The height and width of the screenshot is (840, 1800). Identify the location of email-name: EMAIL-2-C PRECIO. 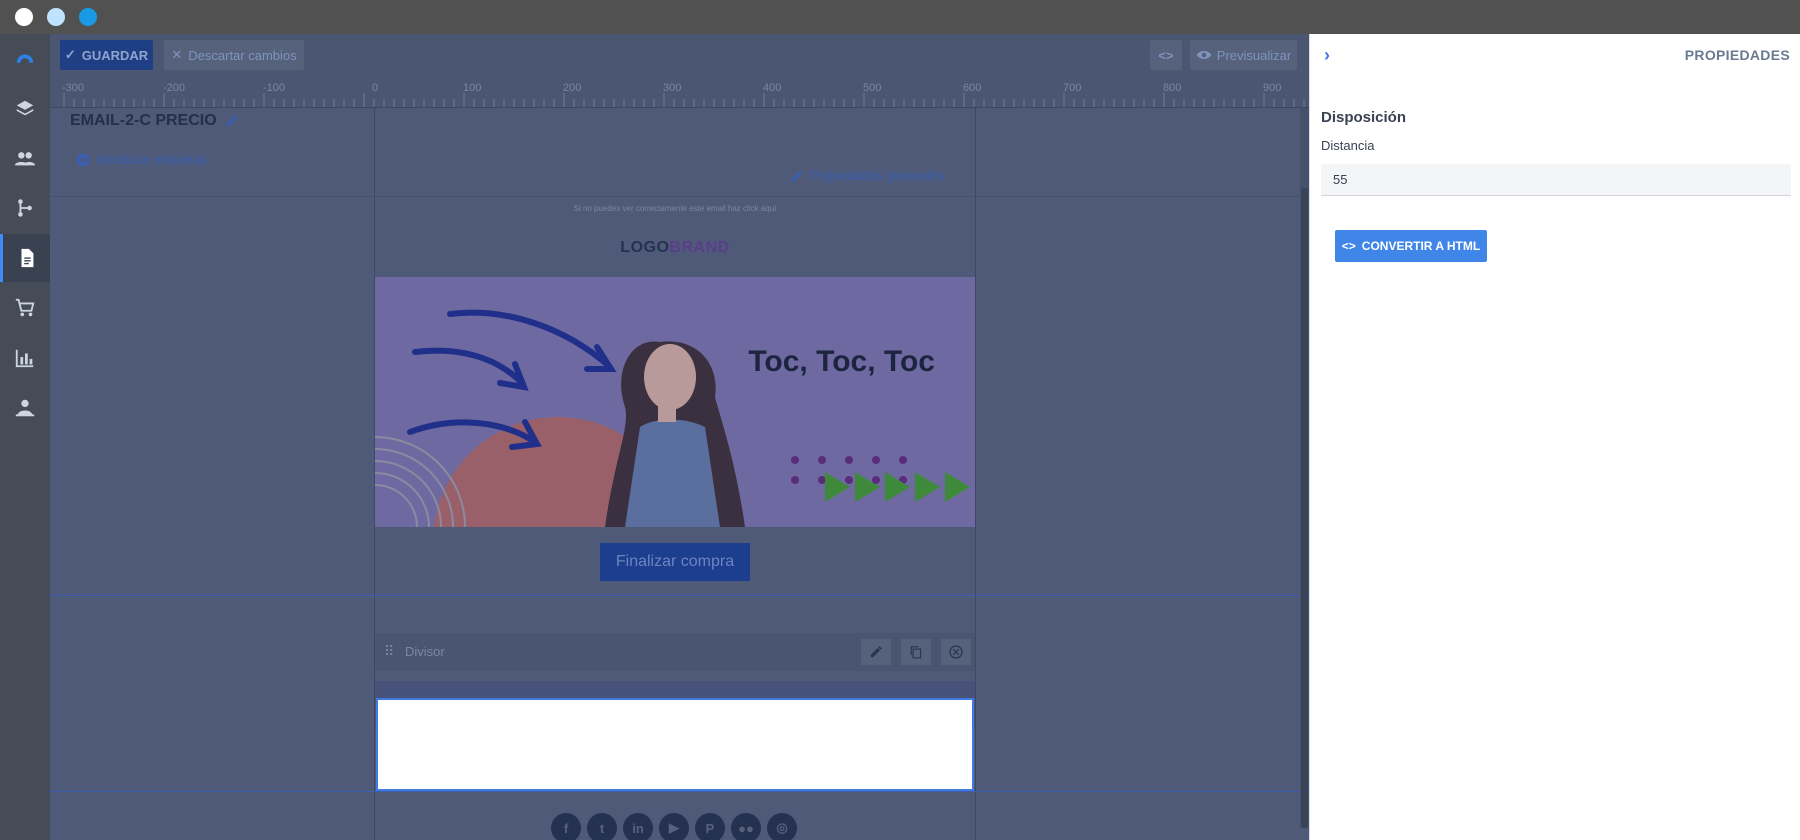
(143, 120).